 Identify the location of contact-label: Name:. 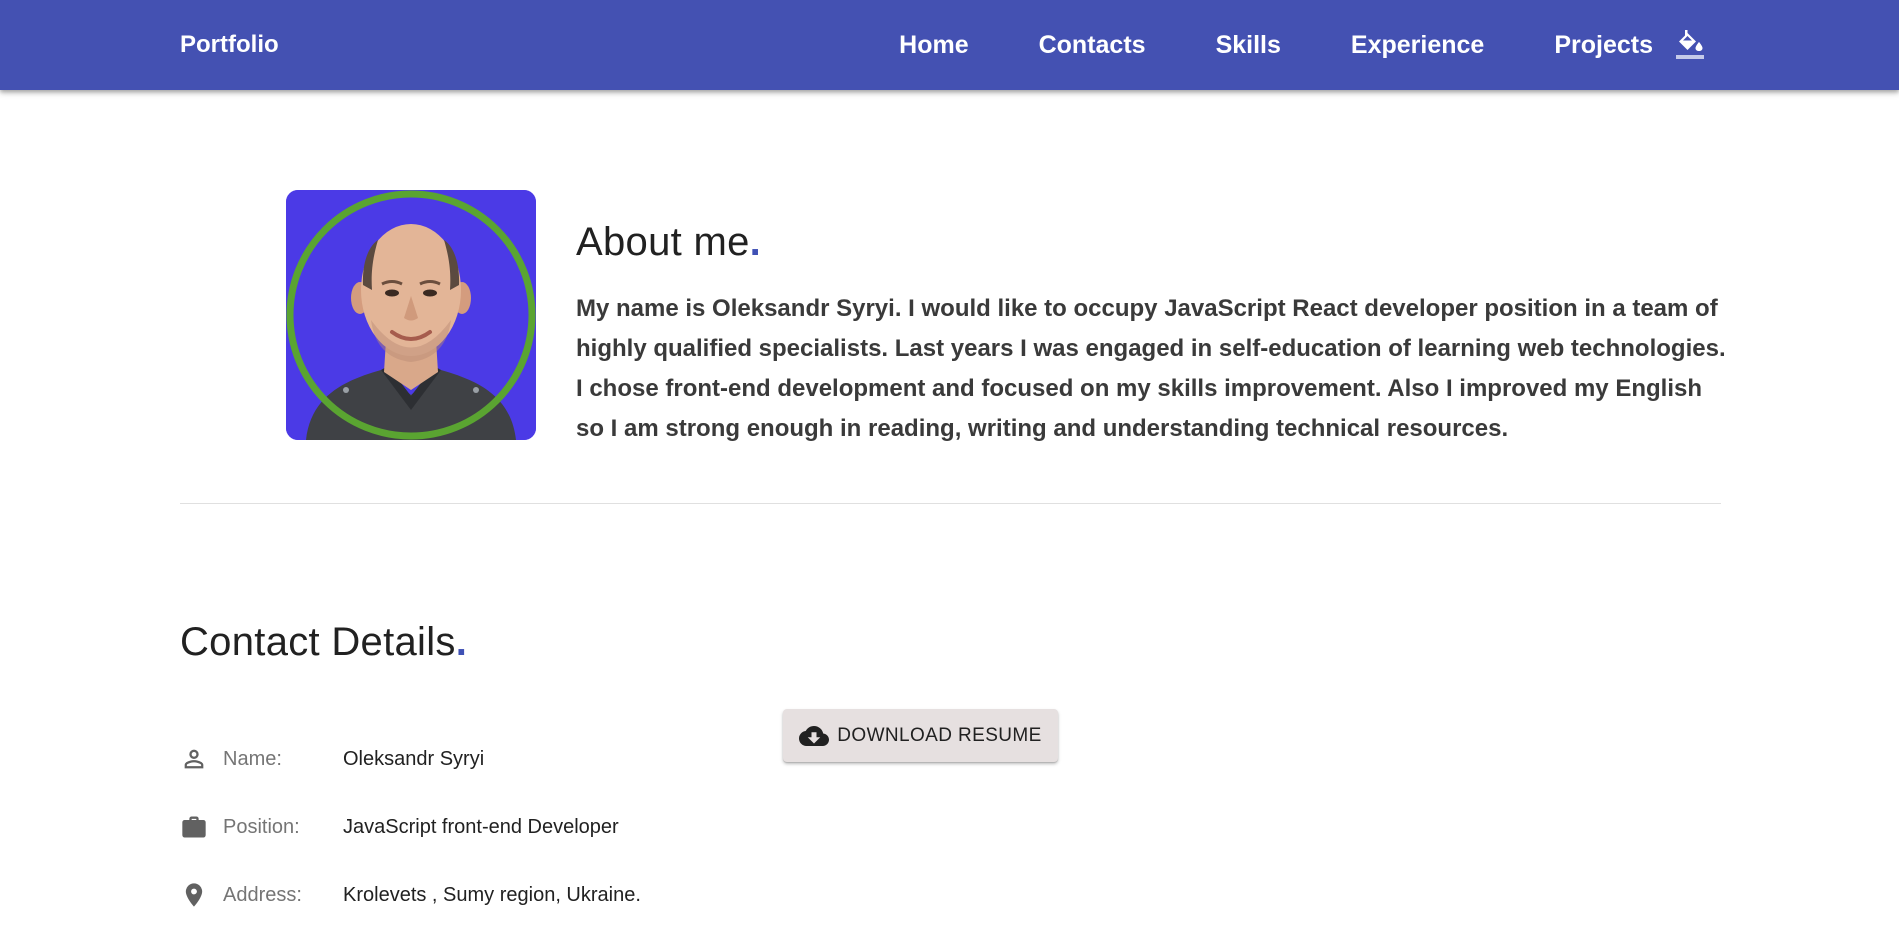
(252, 758).